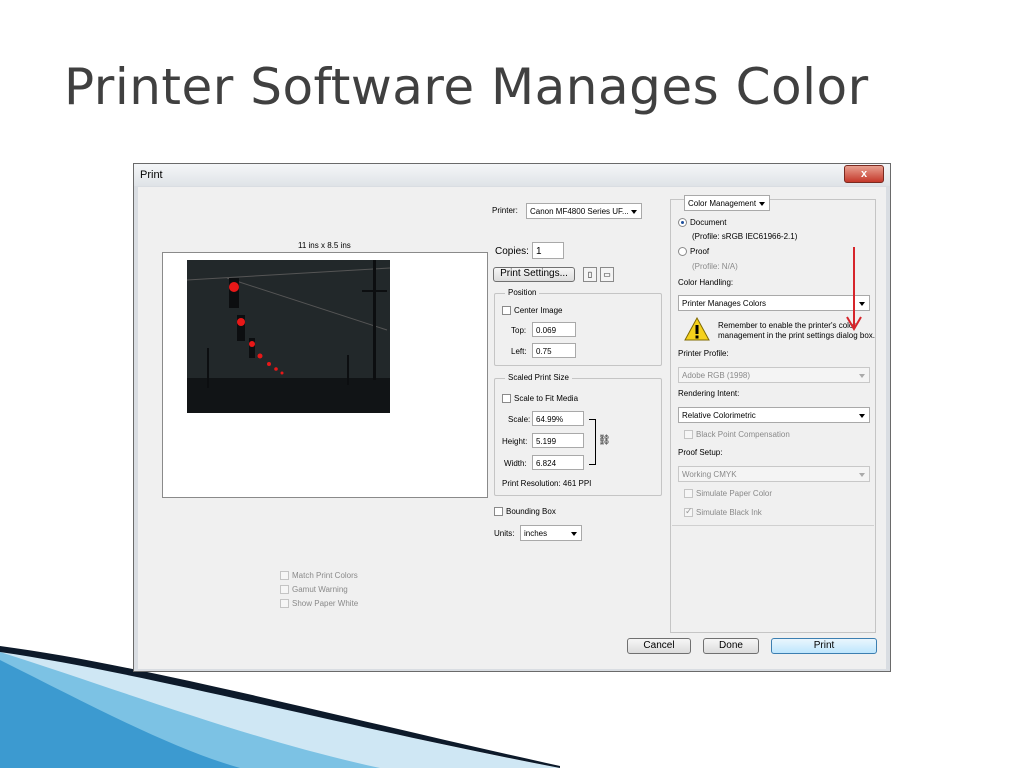 The height and width of the screenshot is (768, 1024). What do you see at coordinates (700, 251) in the screenshot?
I see `proof-label: Proof` at bounding box center [700, 251].